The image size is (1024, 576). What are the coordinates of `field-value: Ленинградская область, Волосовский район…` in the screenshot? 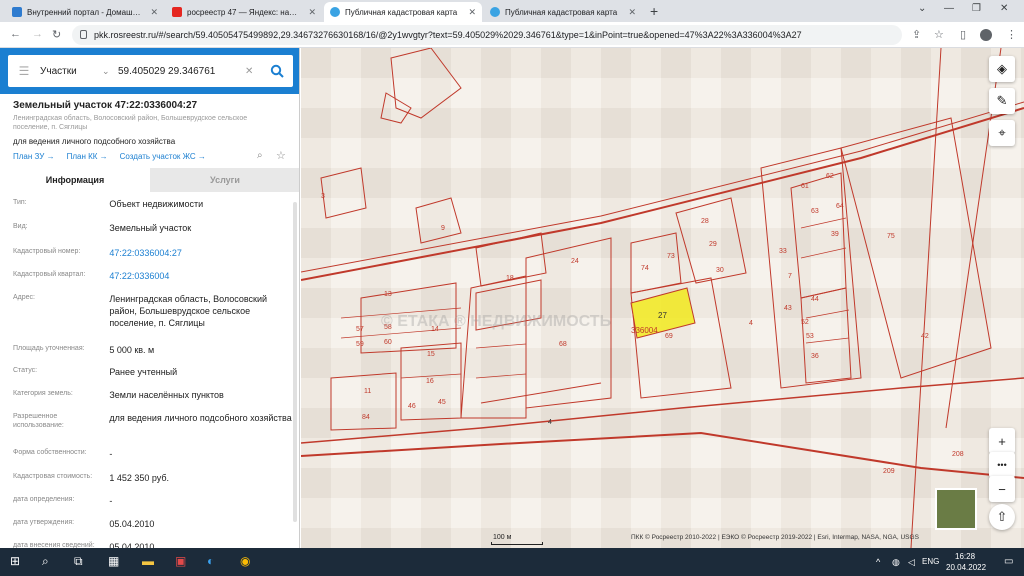 It's located at (188, 311).